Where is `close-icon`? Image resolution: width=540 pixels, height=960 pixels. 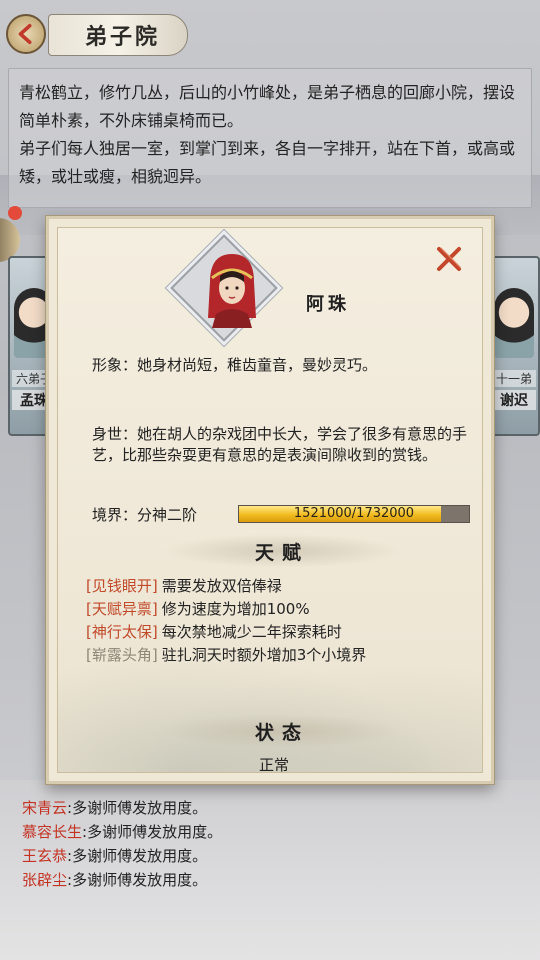
close-icon is located at coordinates (449, 259).